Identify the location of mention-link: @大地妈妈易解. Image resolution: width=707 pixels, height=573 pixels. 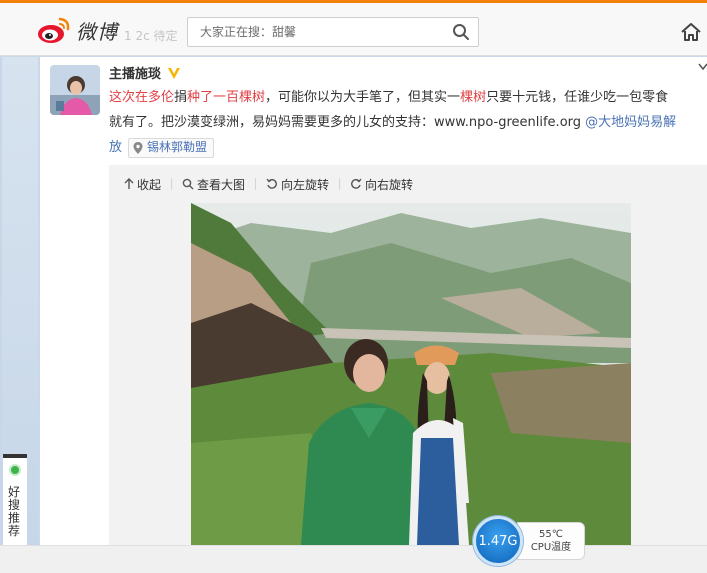
(630, 122).